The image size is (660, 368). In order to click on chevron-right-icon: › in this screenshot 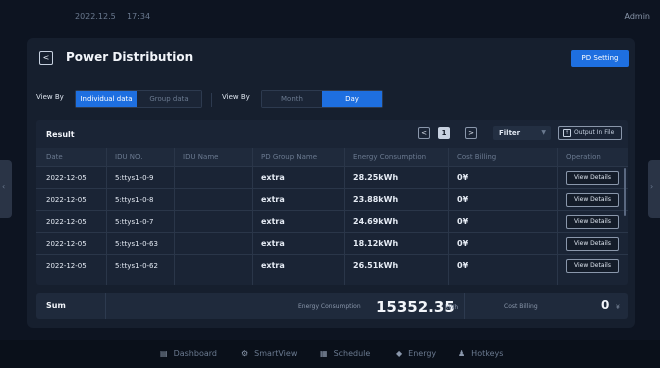, I will do `click(652, 186)`.